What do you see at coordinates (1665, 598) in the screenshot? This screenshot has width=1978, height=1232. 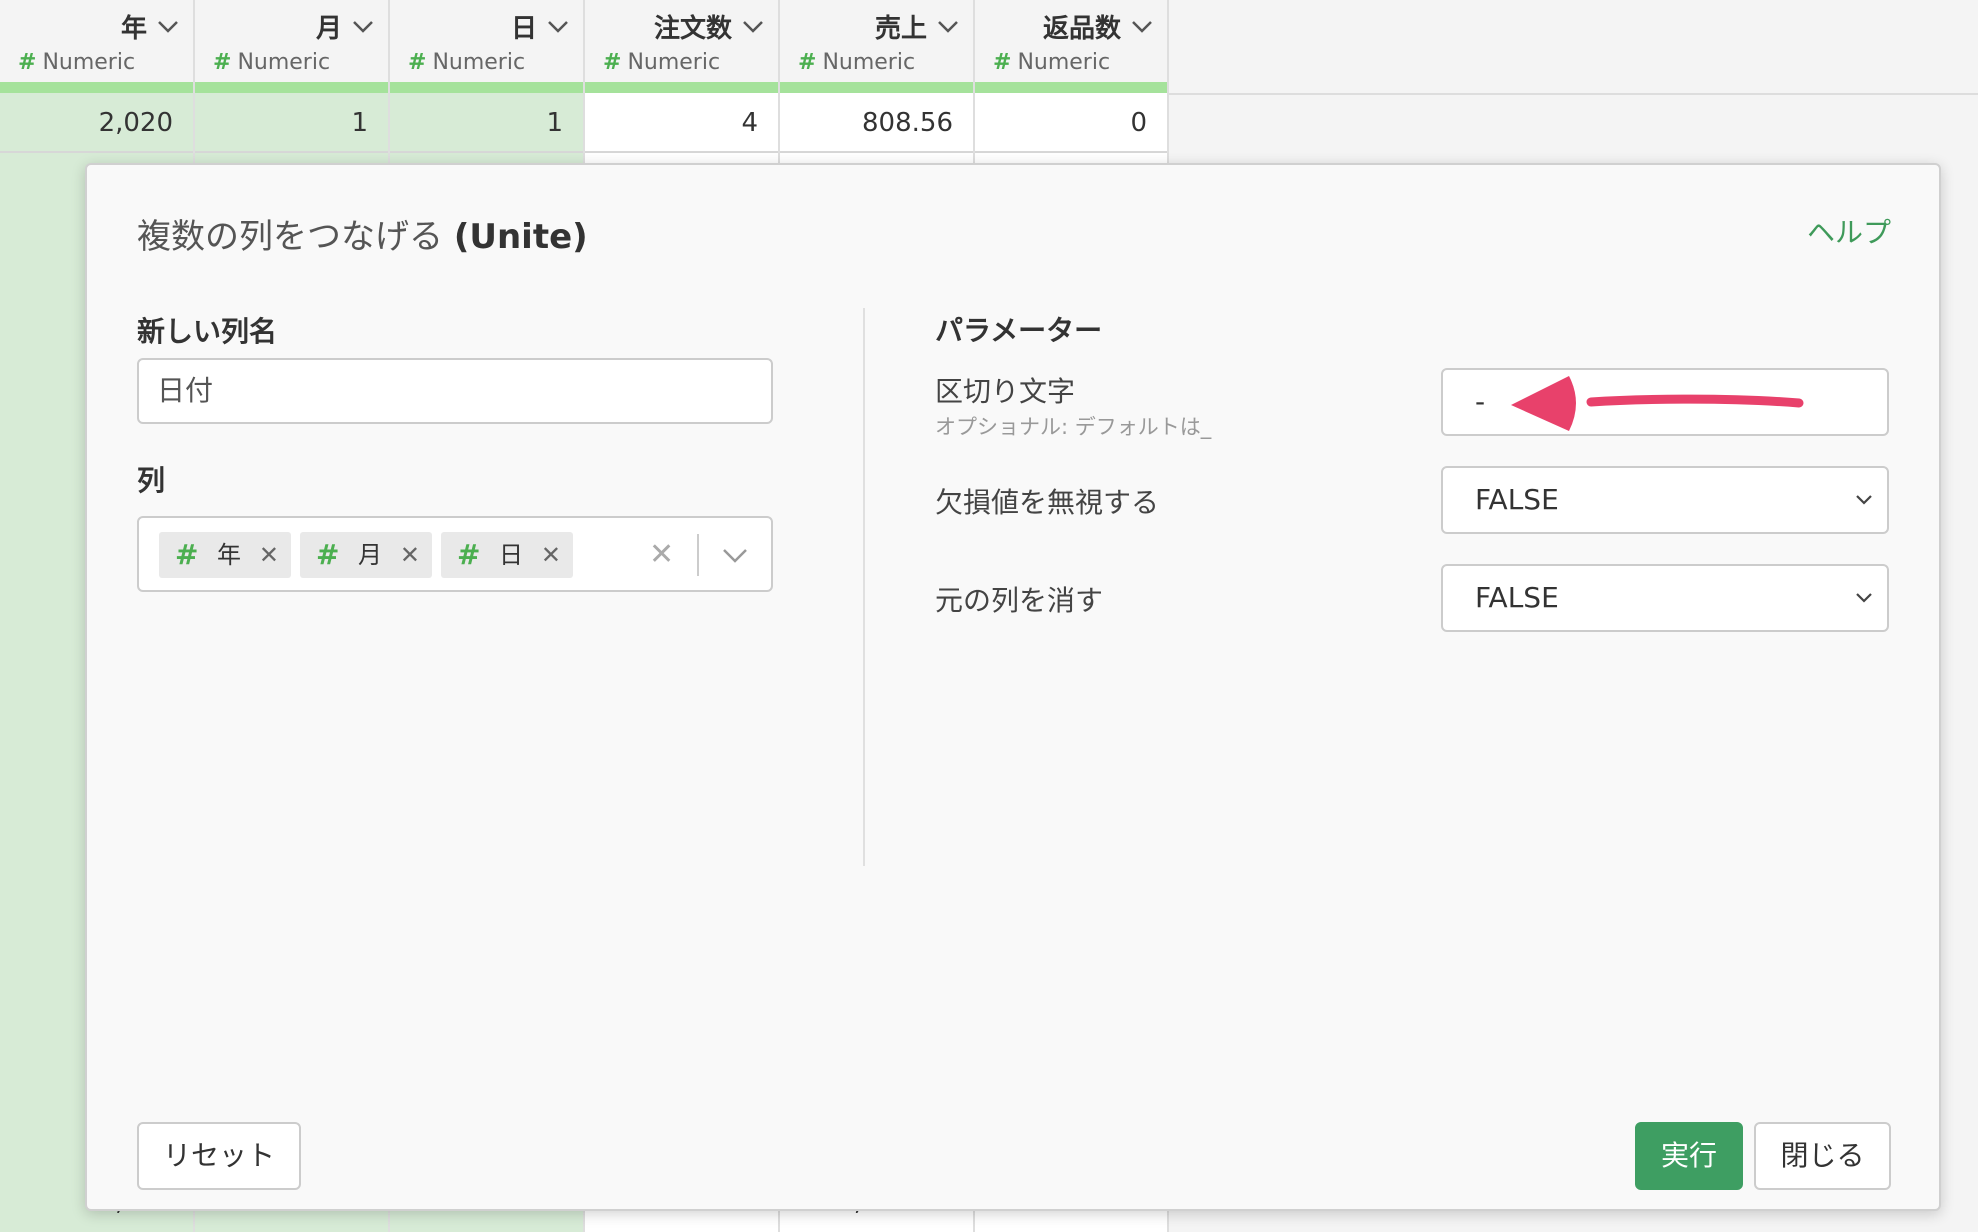 I see `remove-original-select: FALSE` at bounding box center [1665, 598].